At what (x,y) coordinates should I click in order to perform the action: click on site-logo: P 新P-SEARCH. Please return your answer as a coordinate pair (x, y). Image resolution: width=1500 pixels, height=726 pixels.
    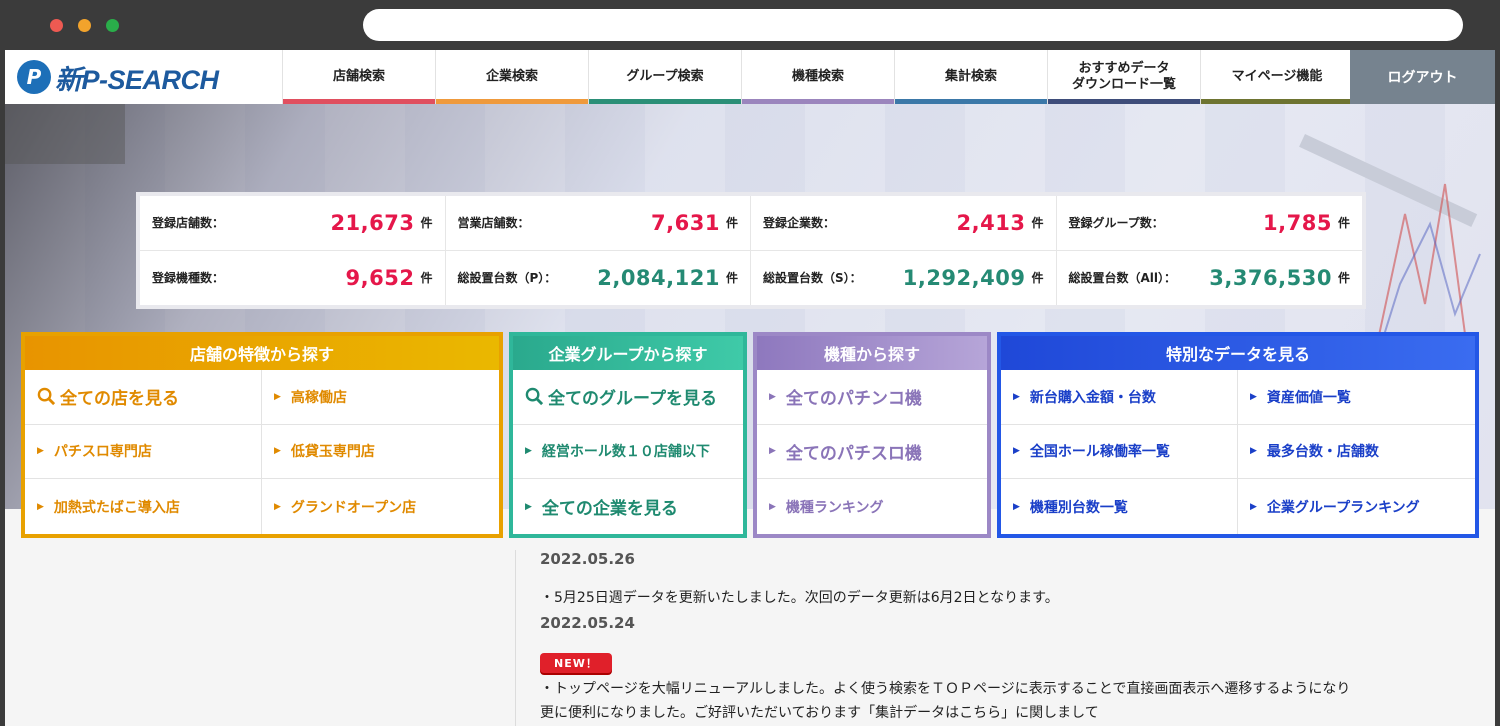
    Looking at the image, I should click on (143, 77).